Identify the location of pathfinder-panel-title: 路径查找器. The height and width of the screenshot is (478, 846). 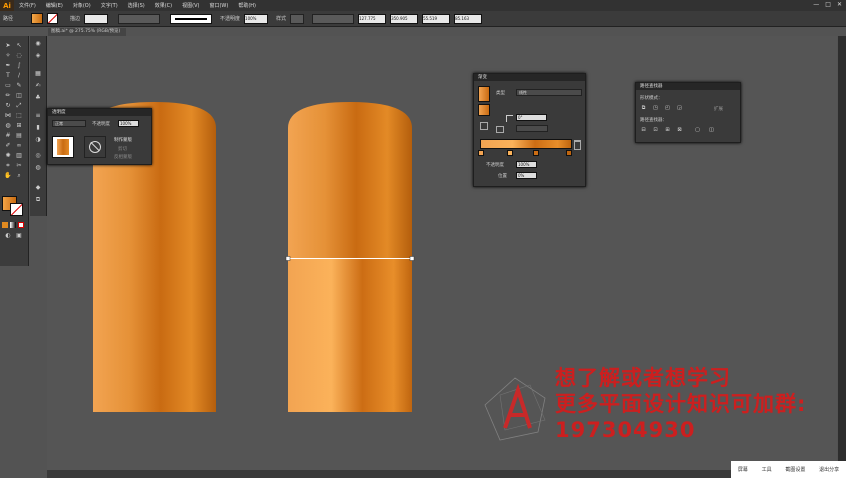
(688, 86).